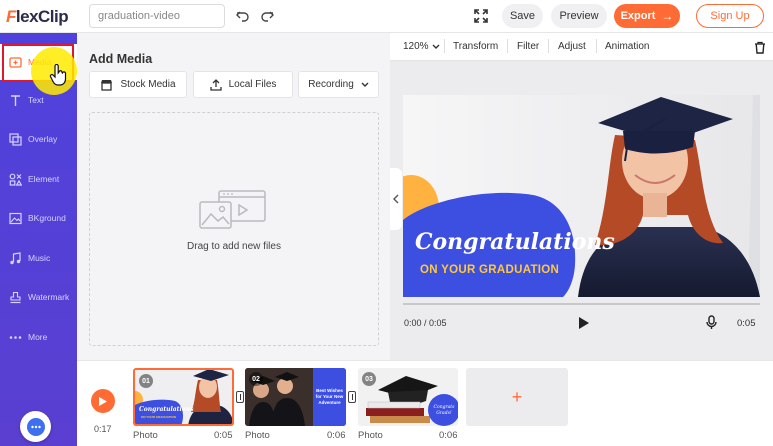 Image resolution: width=773 pixels, height=446 pixels. Describe the element at coordinates (638, 16) in the screenshot. I see `export-label: Export` at that location.